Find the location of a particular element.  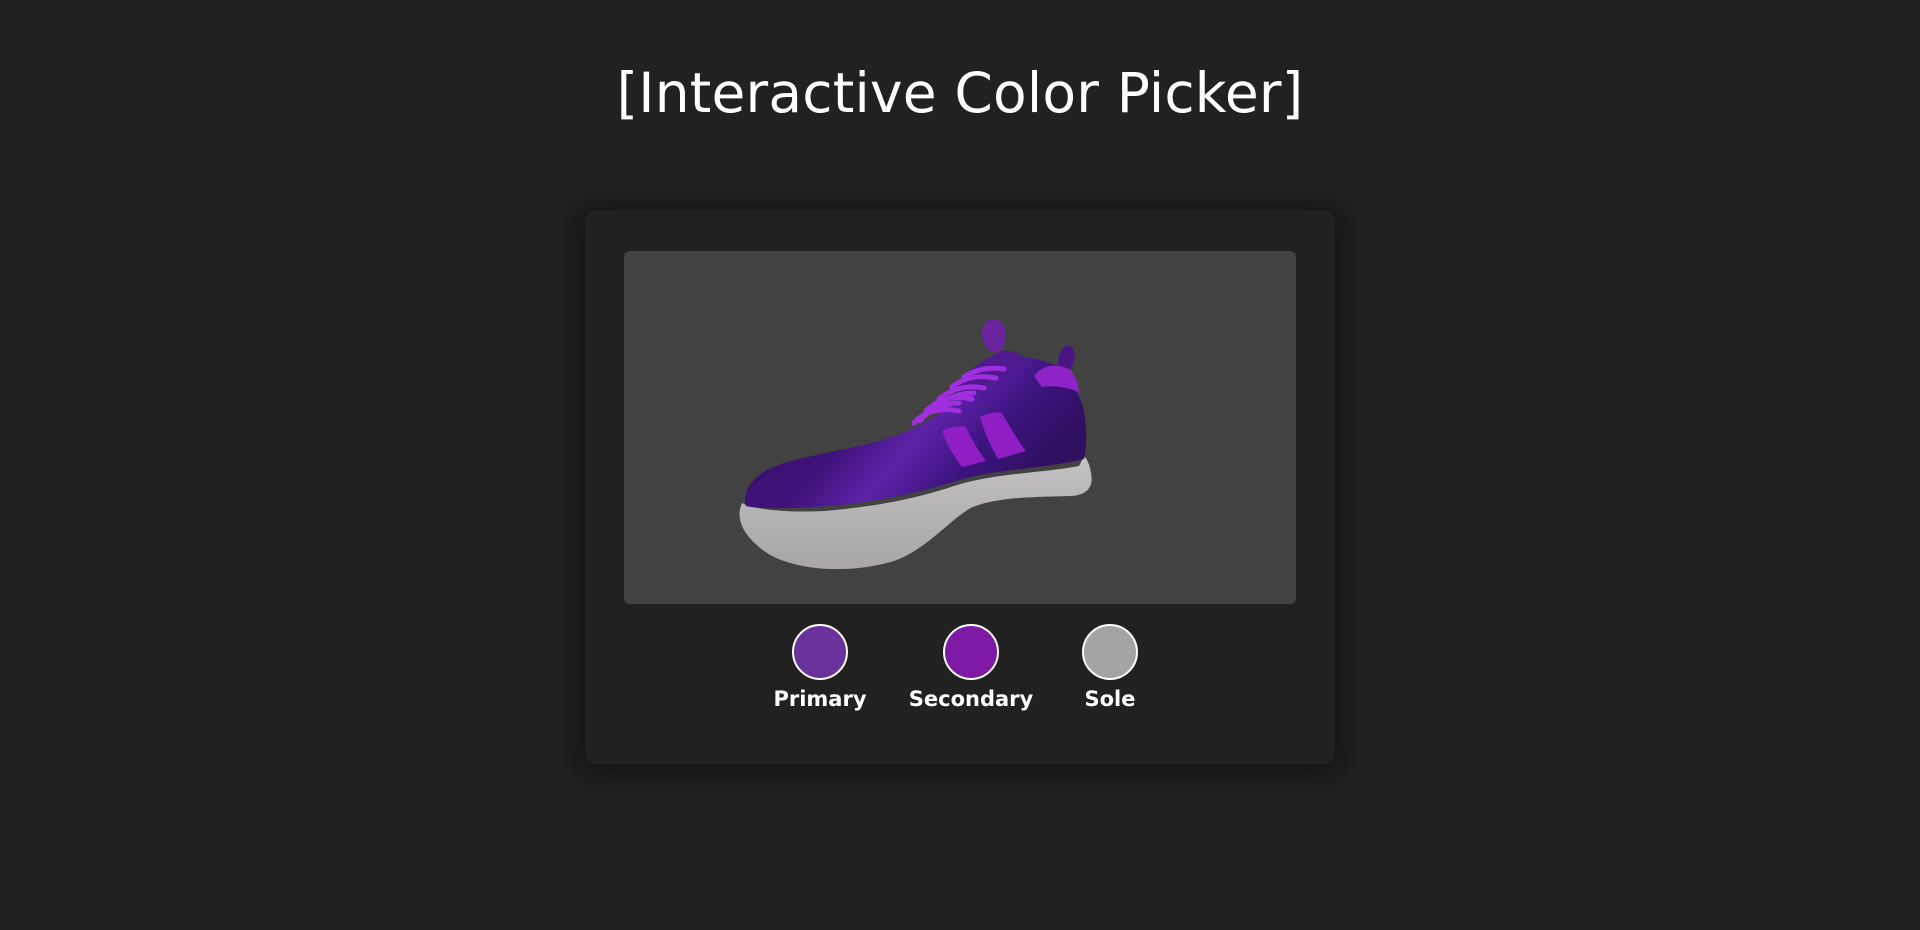

swatch-primary: Primary is located at coordinates (820, 668).